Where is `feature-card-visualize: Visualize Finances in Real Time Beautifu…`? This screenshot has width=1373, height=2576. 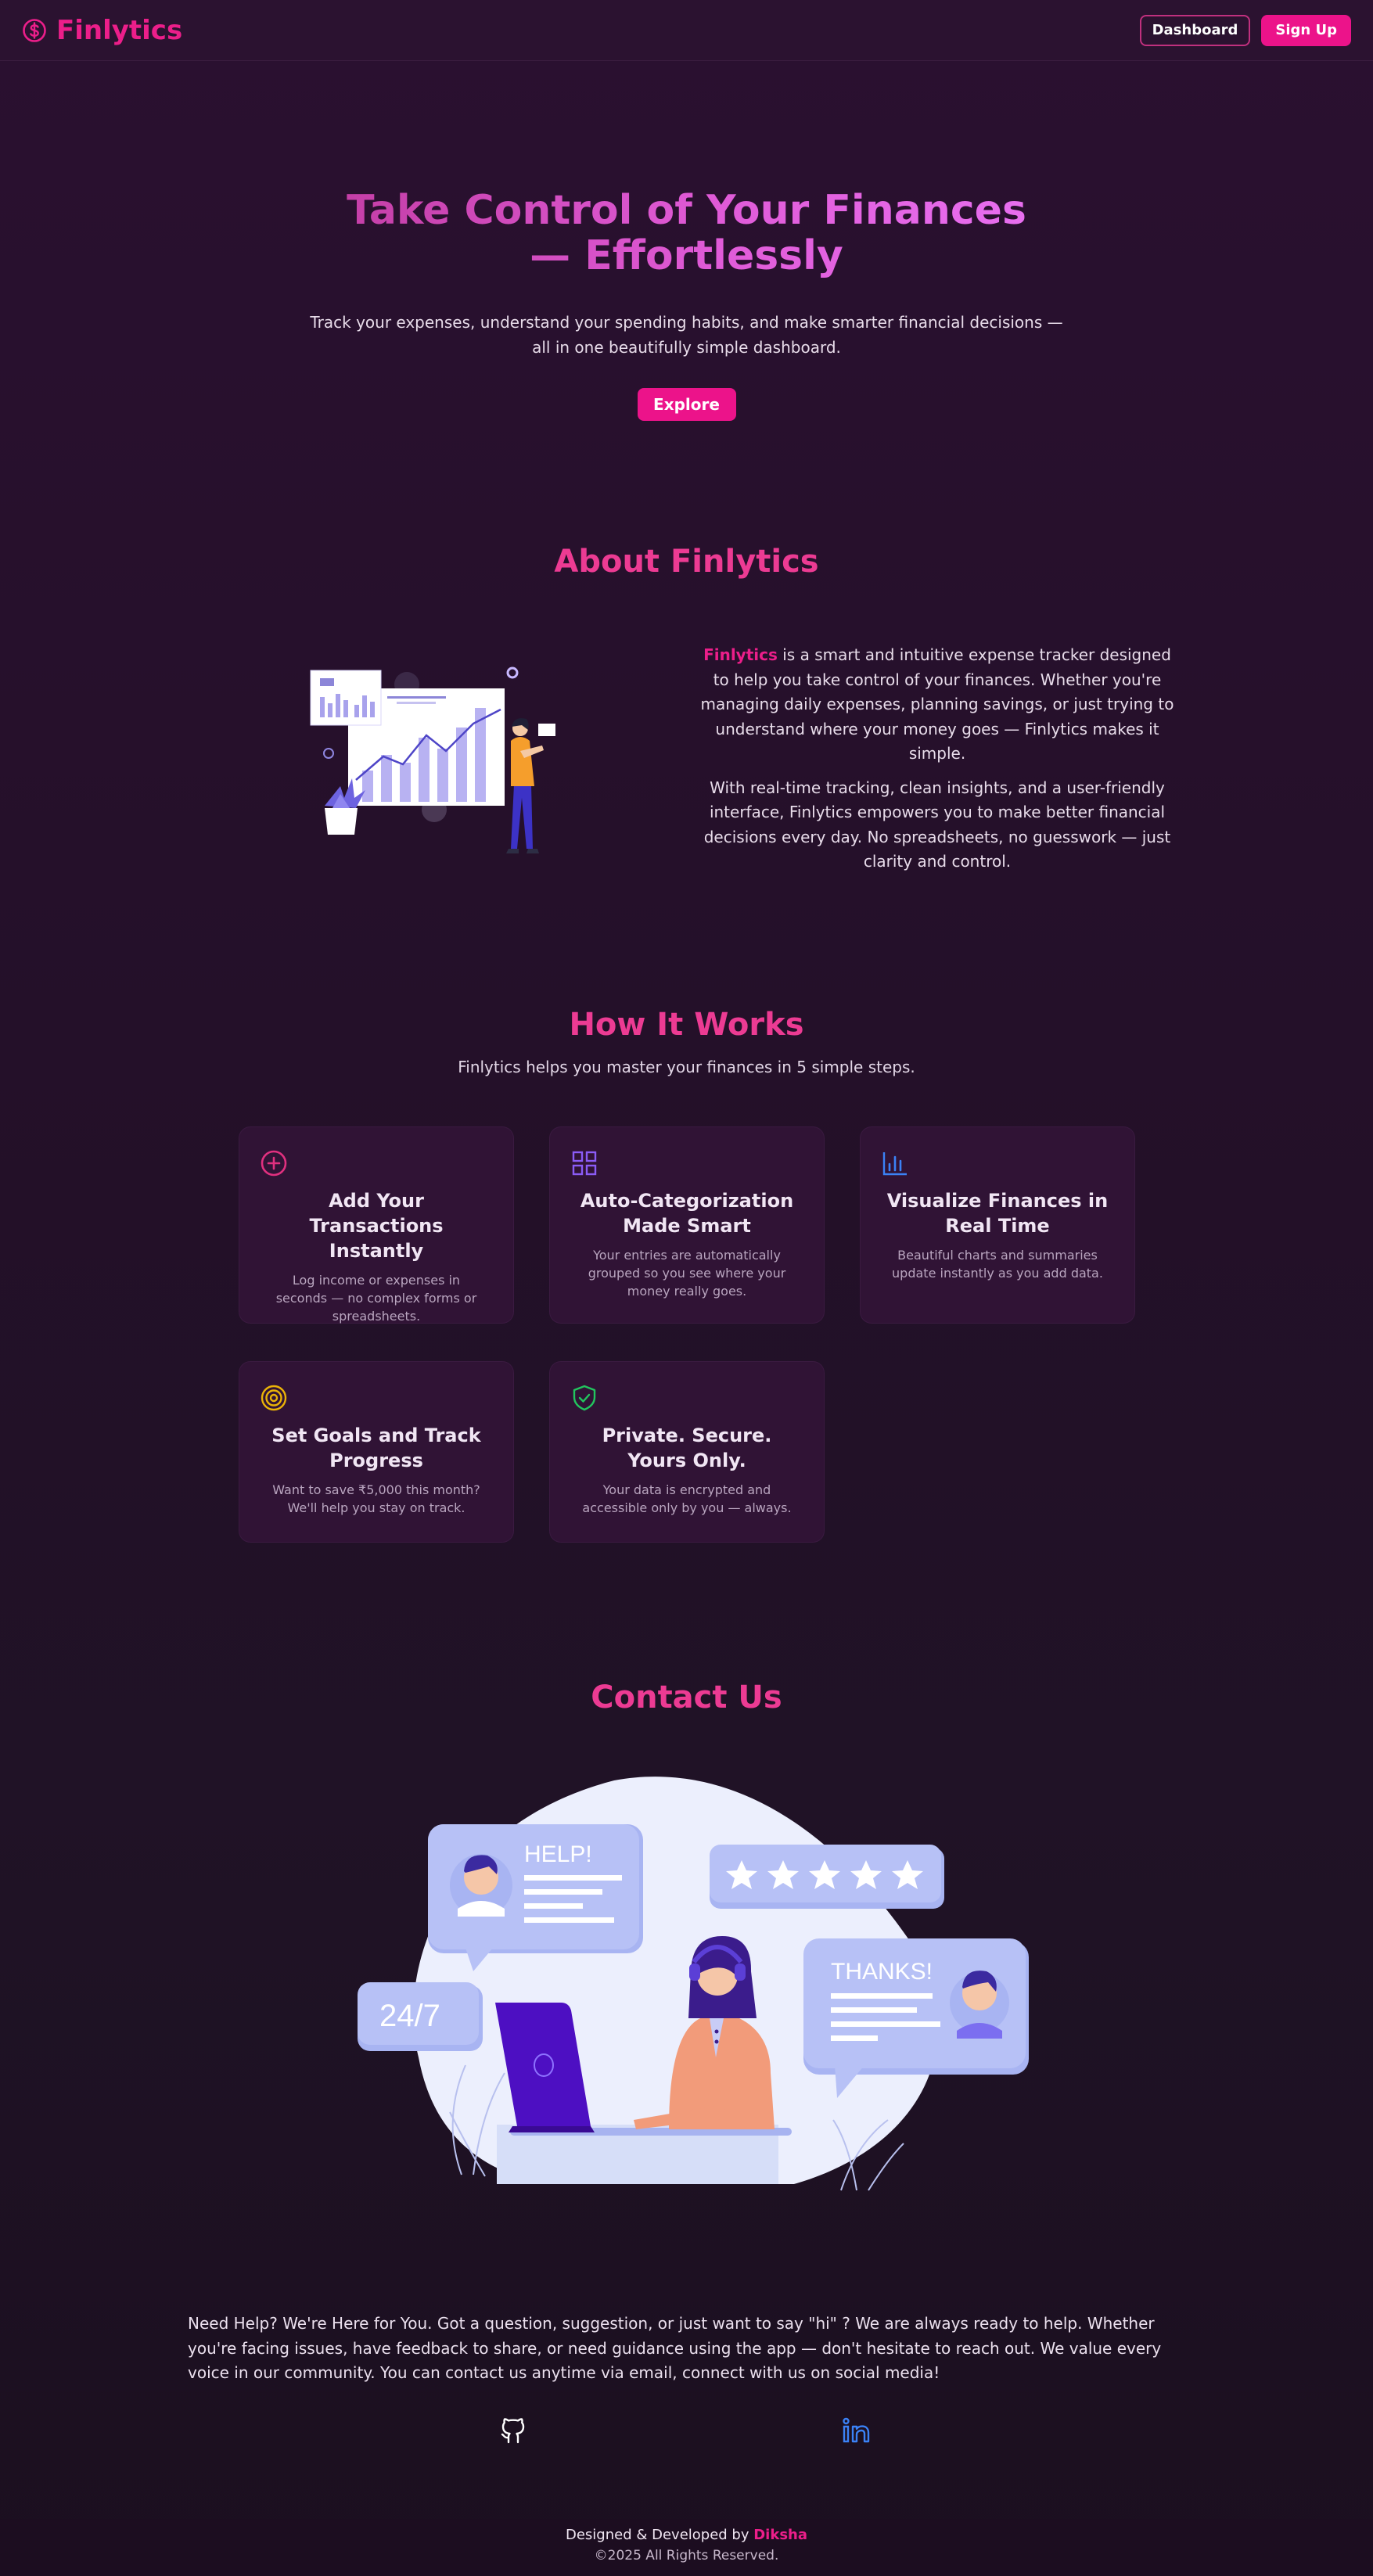 feature-card-visualize: Visualize Finances in Real Time Beautifu… is located at coordinates (997, 1225).